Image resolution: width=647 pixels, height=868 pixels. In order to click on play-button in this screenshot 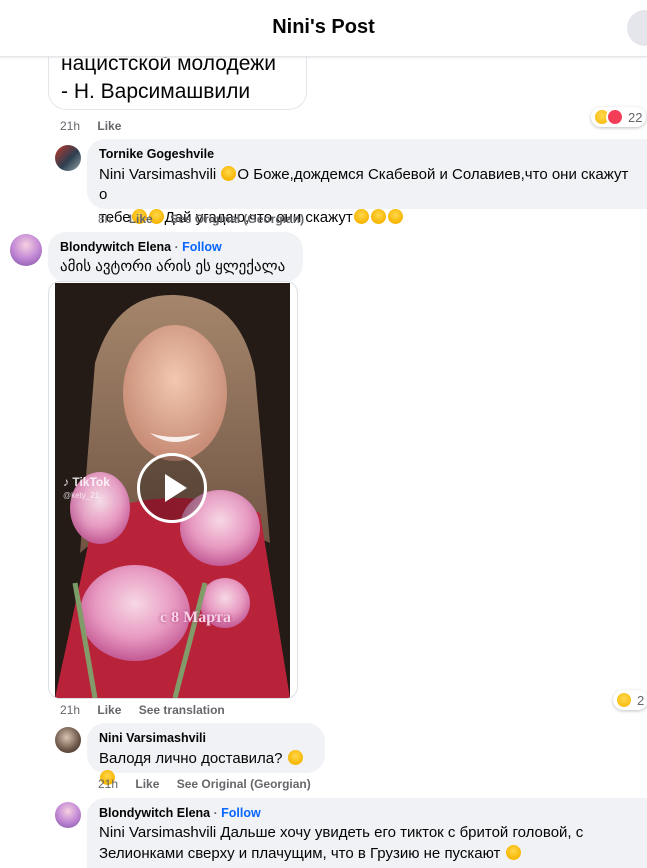, I will do `click(172, 488)`.